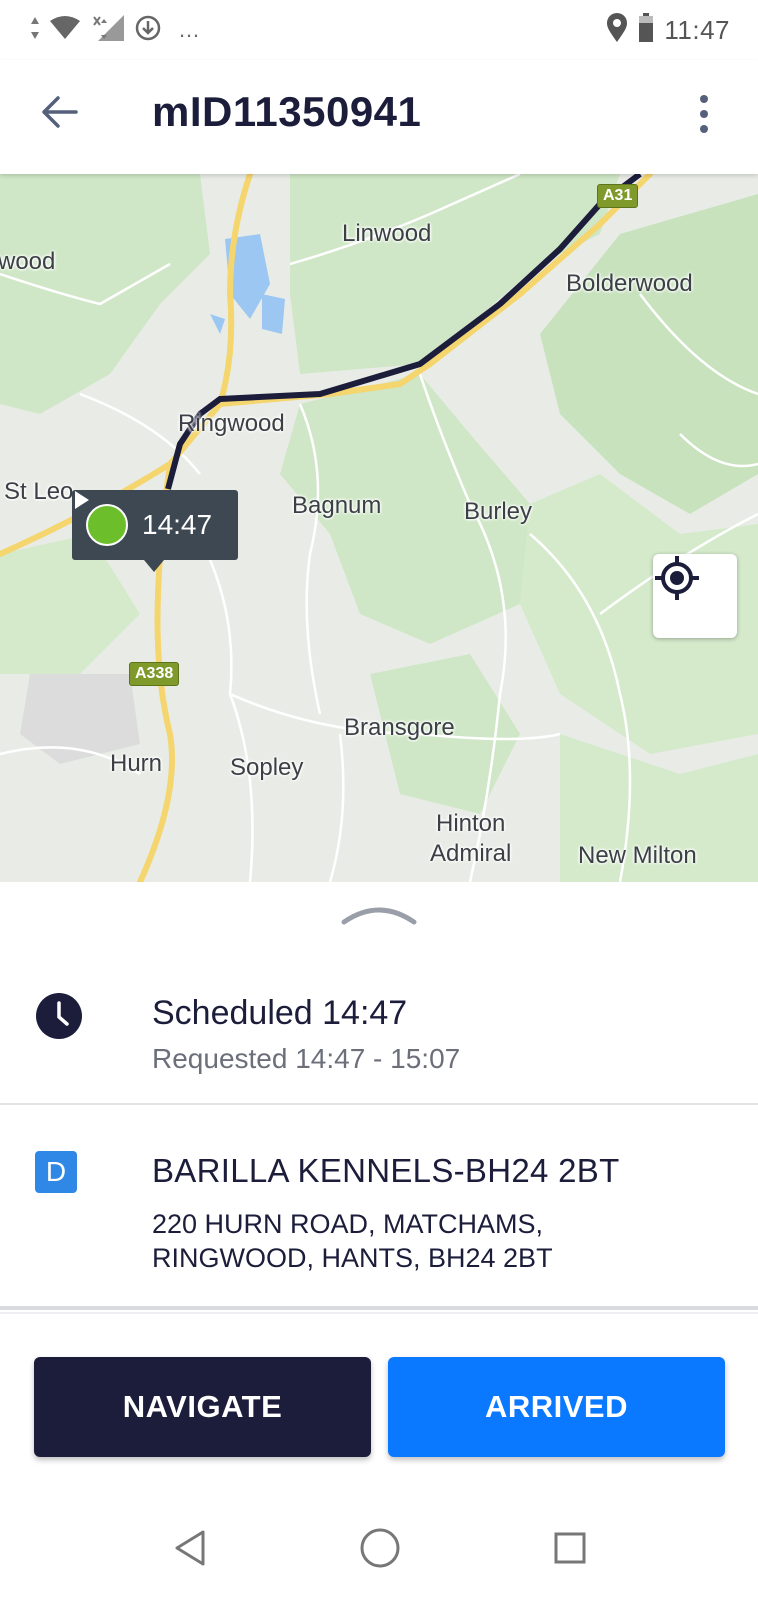 This screenshot has width=758, height=1600. I want to click on chevron-up-icon, so click(379, 915).